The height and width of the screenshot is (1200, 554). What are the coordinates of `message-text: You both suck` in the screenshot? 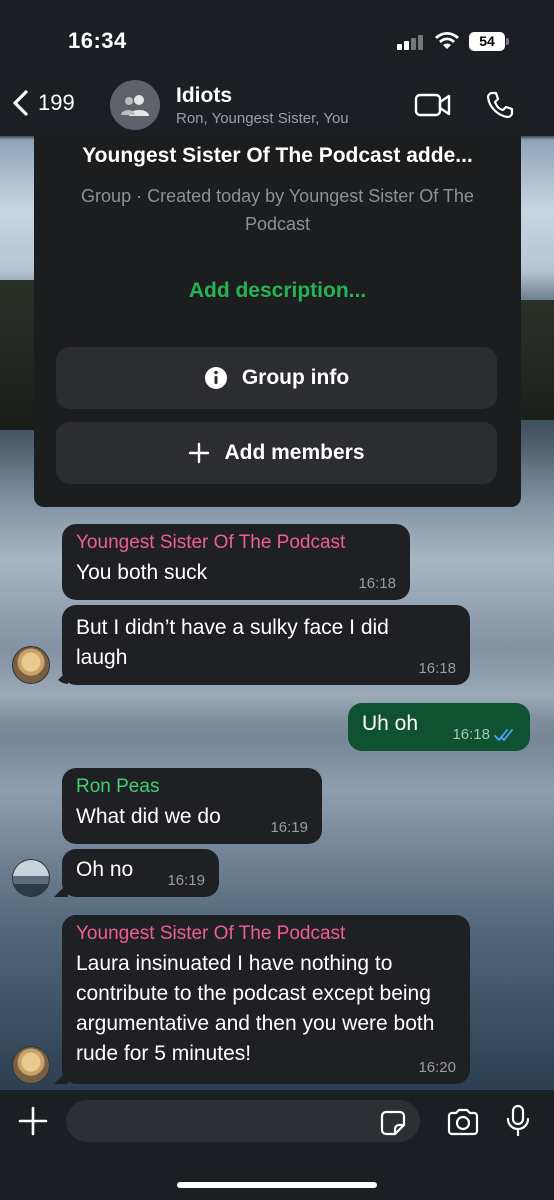 It's located at (142, 572).